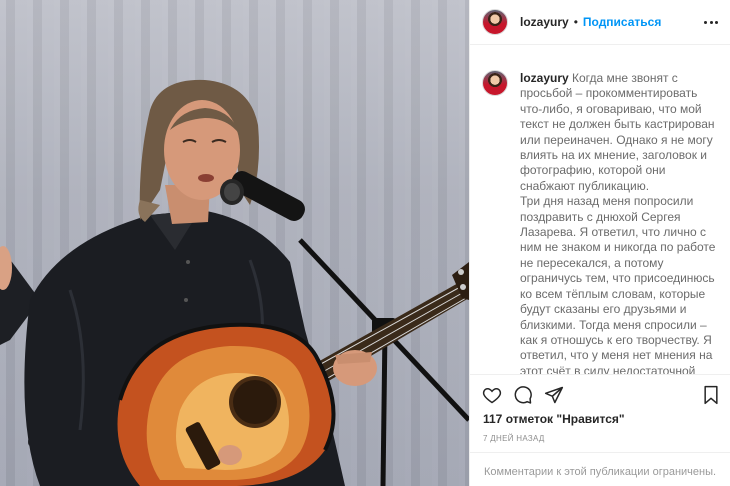 The width and height of the screenshot is (730, 486). I want to click on follow-button: Подписаться, so click(622, 22).